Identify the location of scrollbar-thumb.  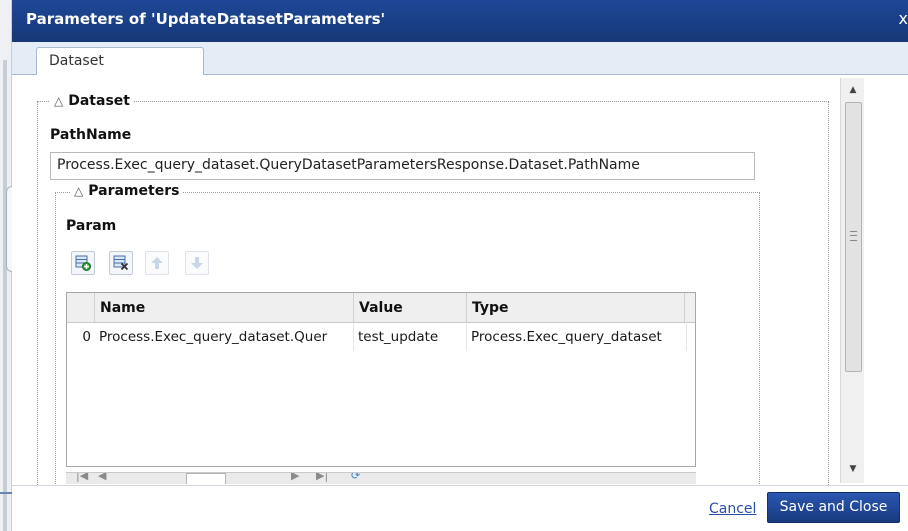
(853, 237).